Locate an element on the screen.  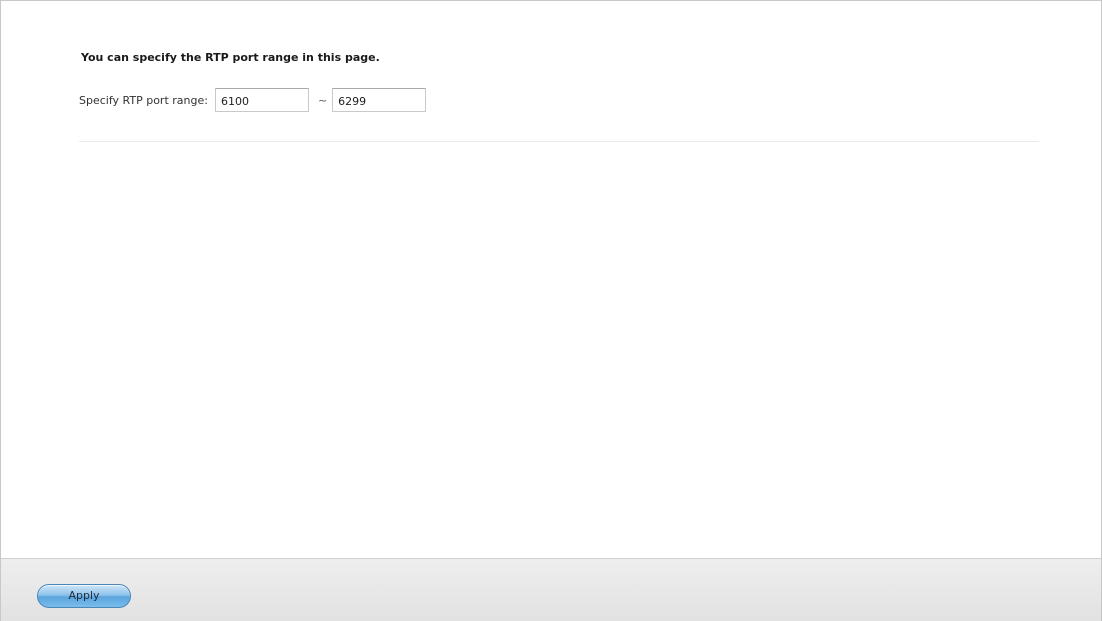
rtp-port-start-input is located at coordinates (261, 100).